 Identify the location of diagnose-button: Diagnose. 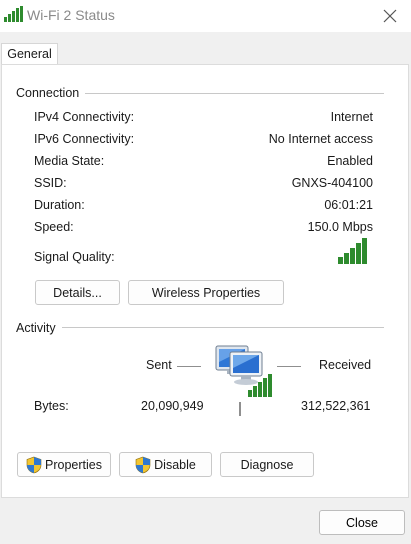
(267, 464).